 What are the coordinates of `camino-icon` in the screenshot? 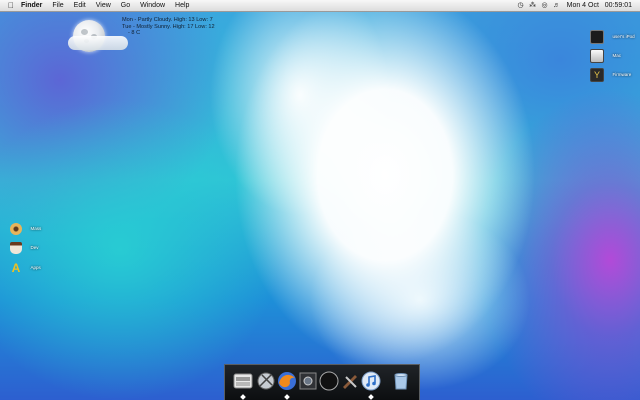 It's located at (329, 381).